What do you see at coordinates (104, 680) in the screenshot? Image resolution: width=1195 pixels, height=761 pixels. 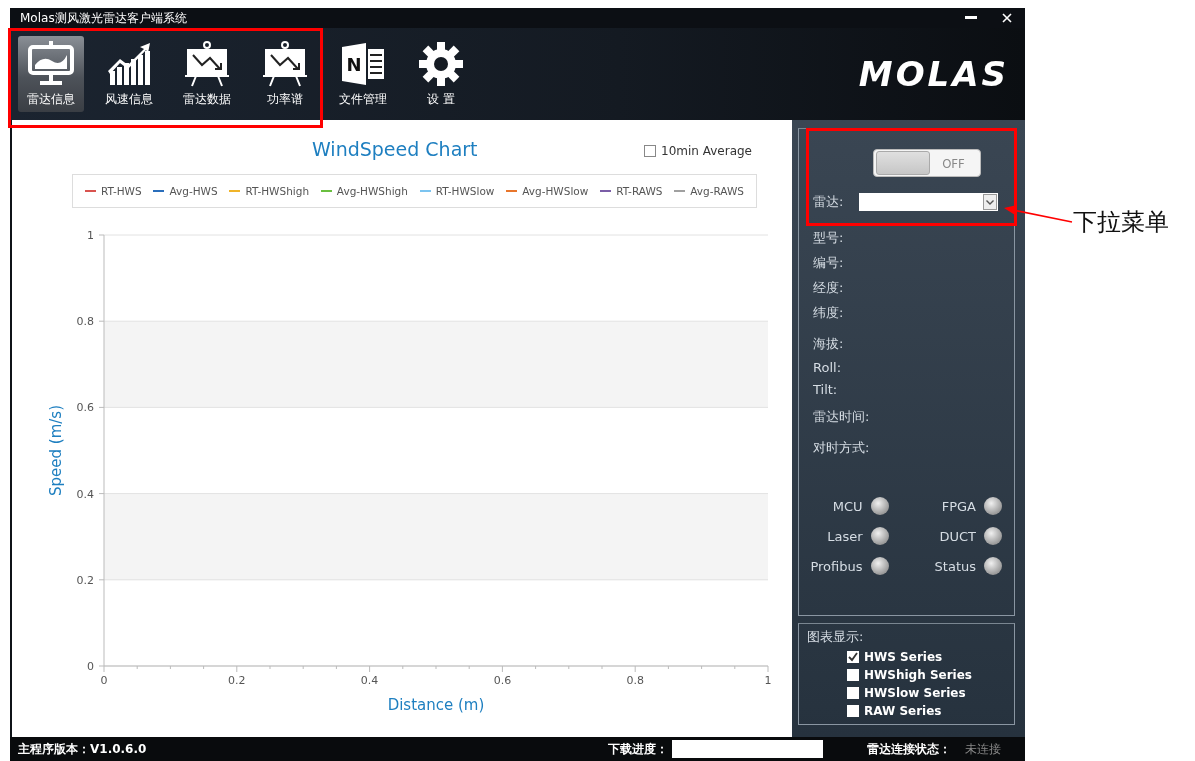 I see `x-tick-label: 0` at bounding box center [104, 680].